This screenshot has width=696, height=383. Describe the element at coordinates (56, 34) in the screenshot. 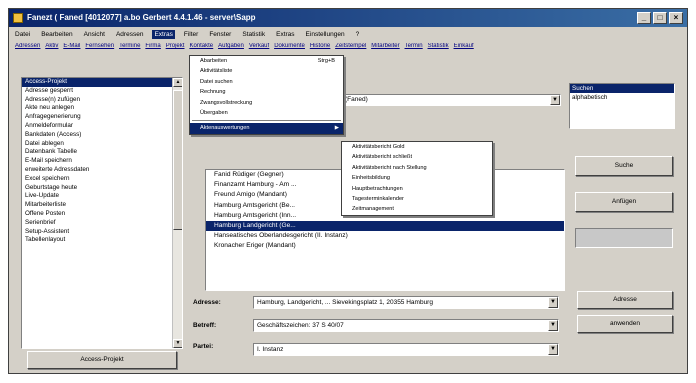

I see `menu-item: Bearbeiten` at that location.